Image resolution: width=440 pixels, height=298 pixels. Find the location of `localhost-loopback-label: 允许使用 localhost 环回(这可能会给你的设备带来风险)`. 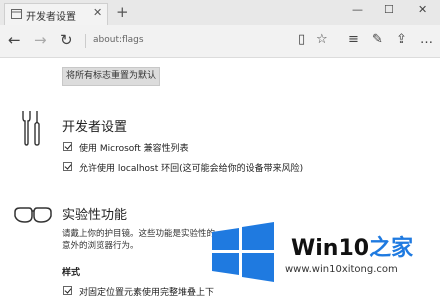

localhost-loopback-label: 允许使用 localhost 环回(这可能会给你的设备带来风险) is located at coordinates (191, 169).